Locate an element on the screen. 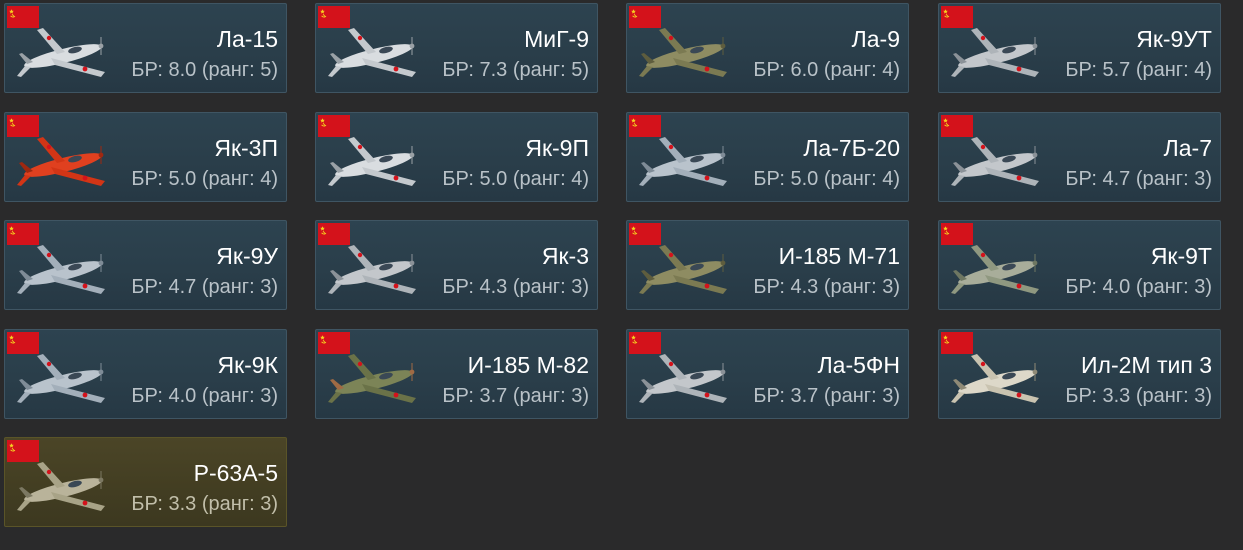  vehicle-card: И-185 М-82 БР: 3.7 (ранг: 3) is located at coordinates (456, 374).